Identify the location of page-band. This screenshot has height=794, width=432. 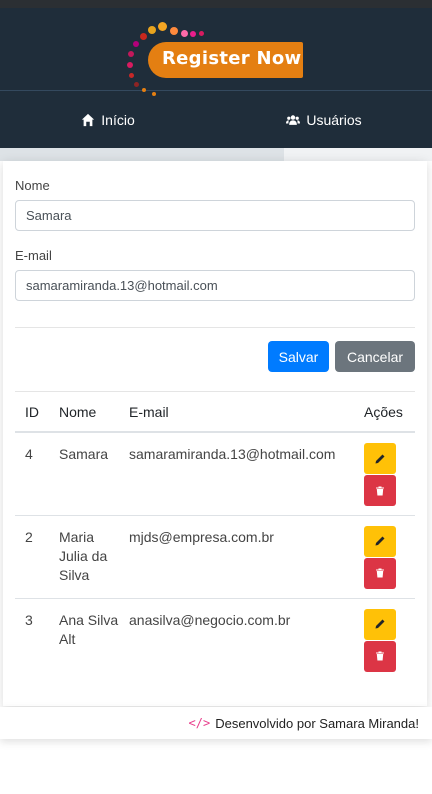
(216, 154).